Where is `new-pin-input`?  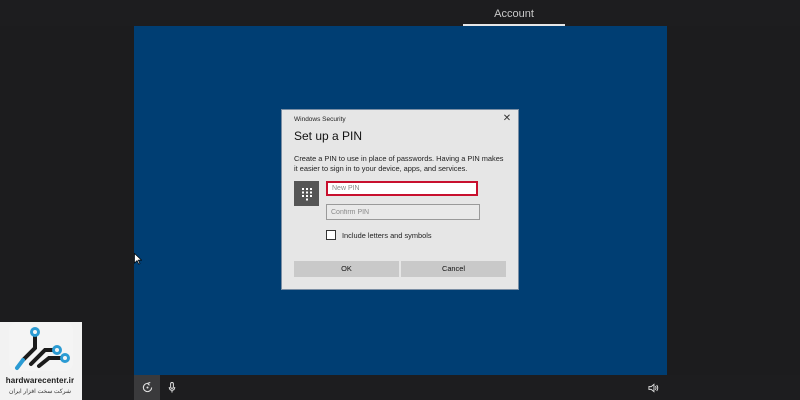
new-pin-input is located at coordinates (402, 188).